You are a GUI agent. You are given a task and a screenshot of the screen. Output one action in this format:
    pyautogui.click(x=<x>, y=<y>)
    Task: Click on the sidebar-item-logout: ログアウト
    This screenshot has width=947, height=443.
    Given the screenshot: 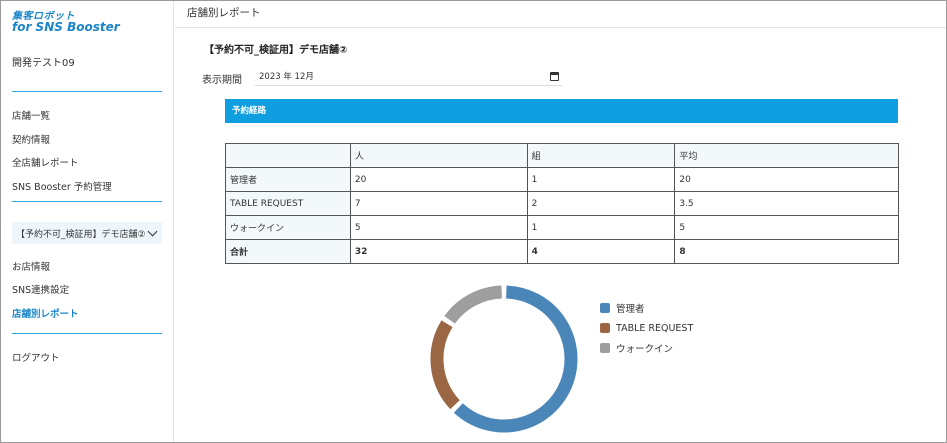 What is the action you would take?
    pyautogui.click(x=36, y=357)
    